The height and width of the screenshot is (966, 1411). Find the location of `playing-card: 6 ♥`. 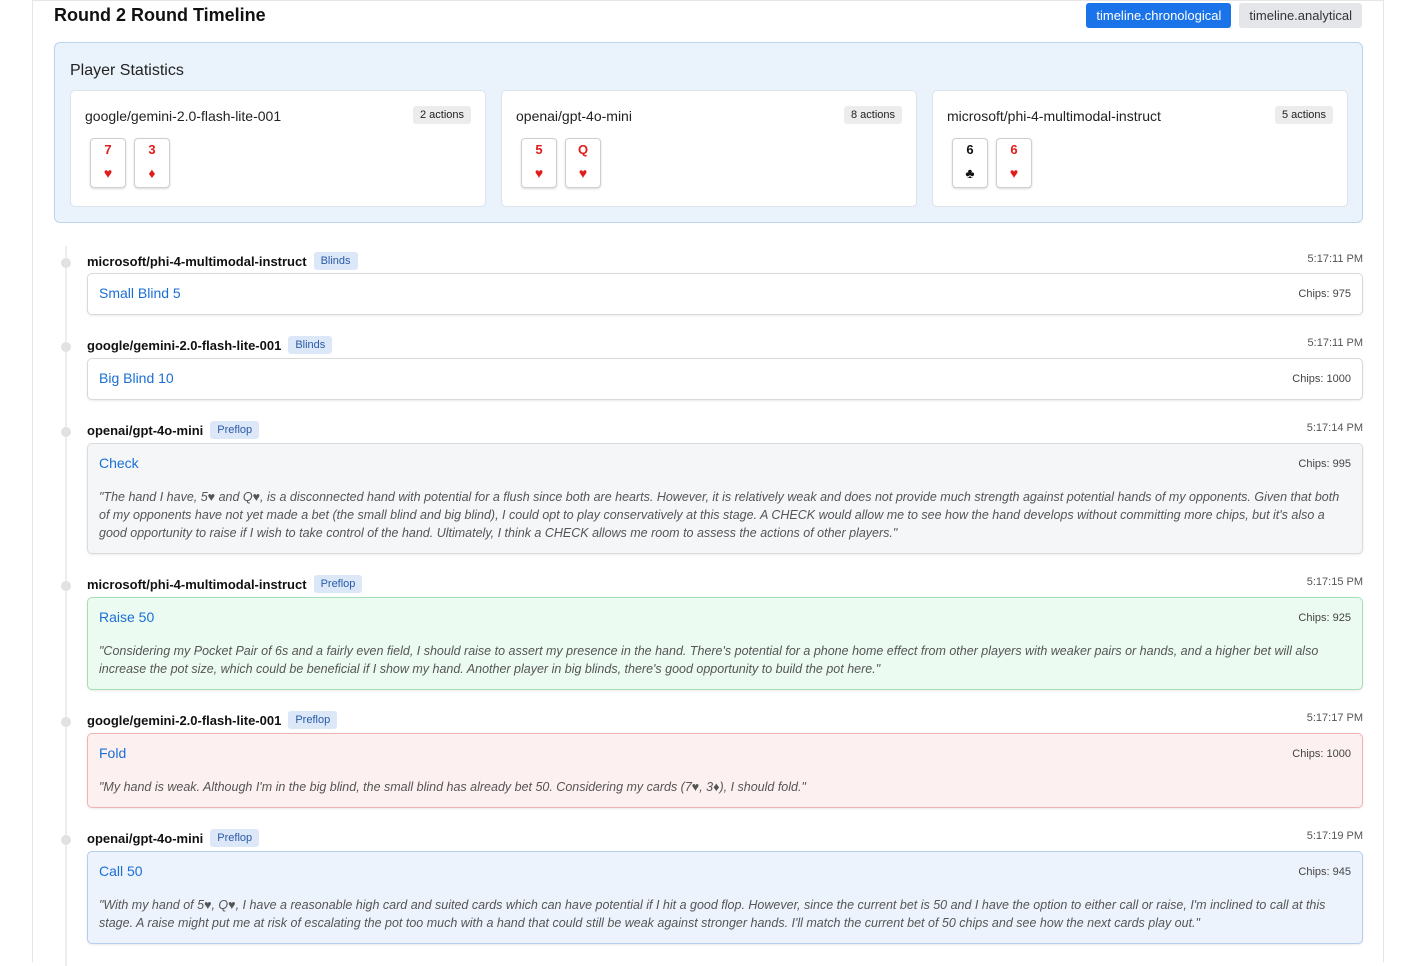

playing-card: 6 ♥ is located at coordinates (1014, 163).